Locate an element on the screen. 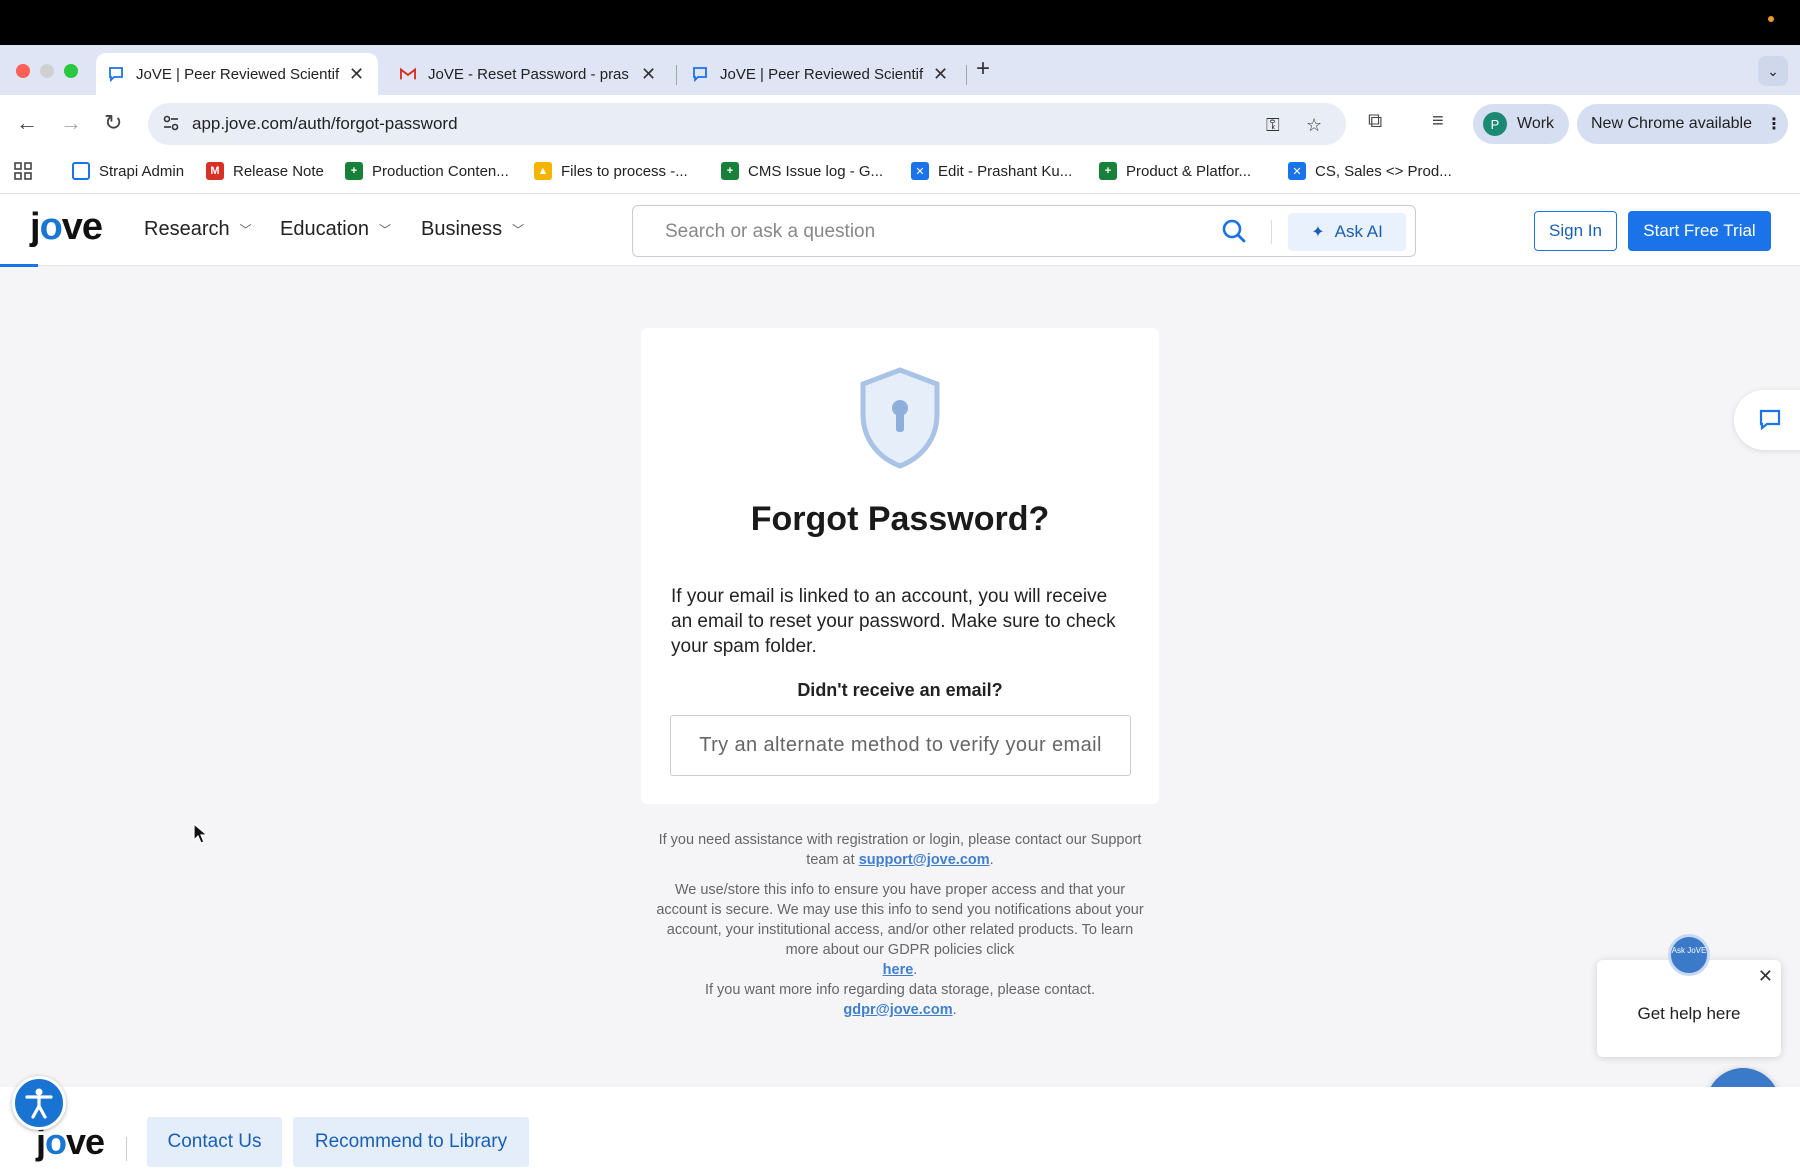  ask-jove-bubble: Ask JoVE is located at coordinates (1689, 955).